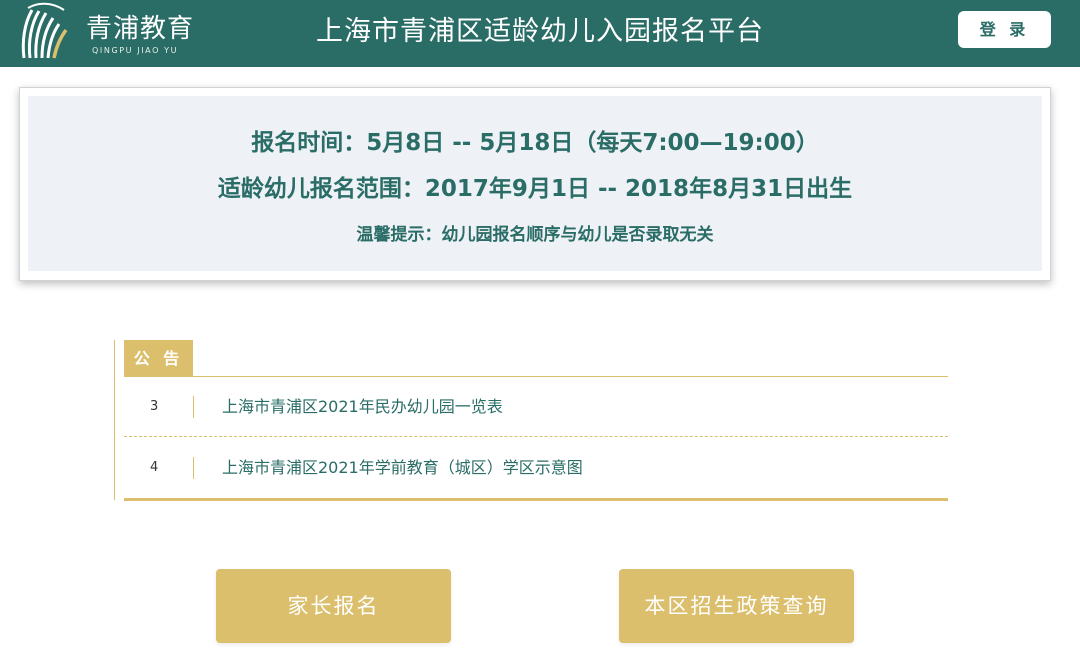 This screenshot has height=671, width=1080. I want to click on announcement-item-number: 4, so click(154, 467).